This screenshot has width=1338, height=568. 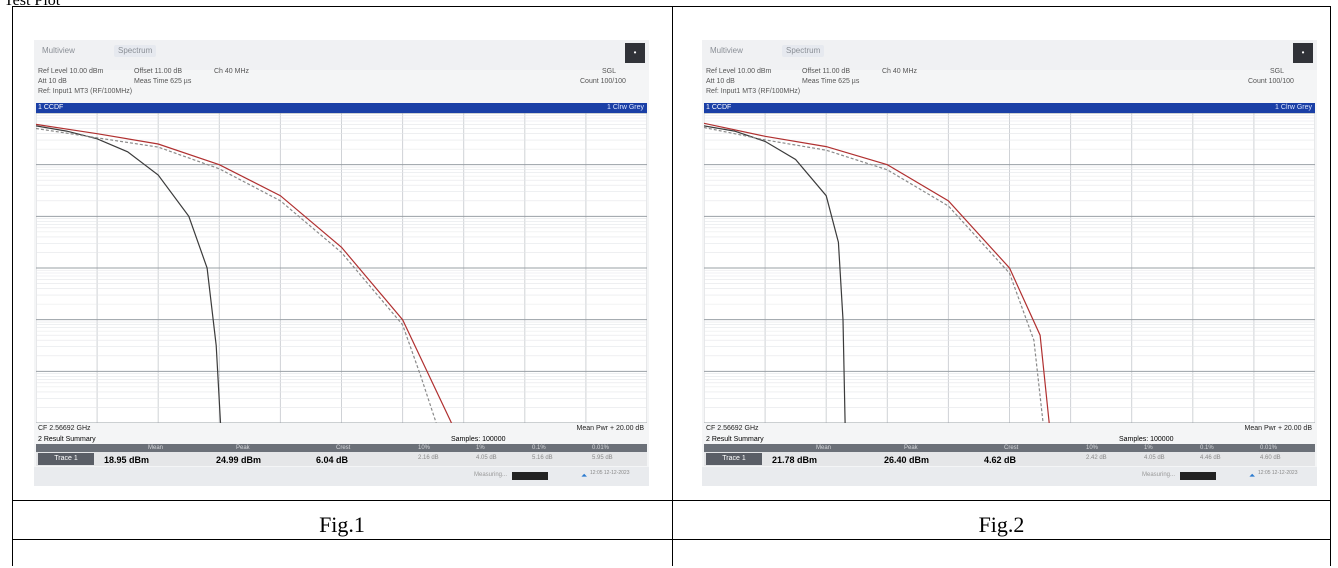 I want to click on pct001-value: 4.60 dB, so click(x=1270, y=458).